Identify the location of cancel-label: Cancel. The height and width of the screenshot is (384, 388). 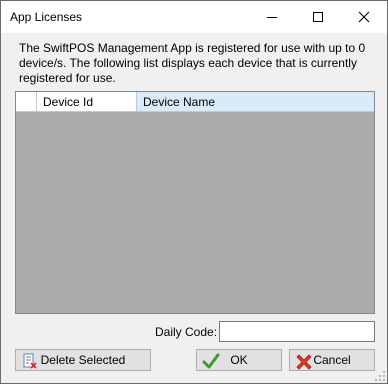
(332, 360).